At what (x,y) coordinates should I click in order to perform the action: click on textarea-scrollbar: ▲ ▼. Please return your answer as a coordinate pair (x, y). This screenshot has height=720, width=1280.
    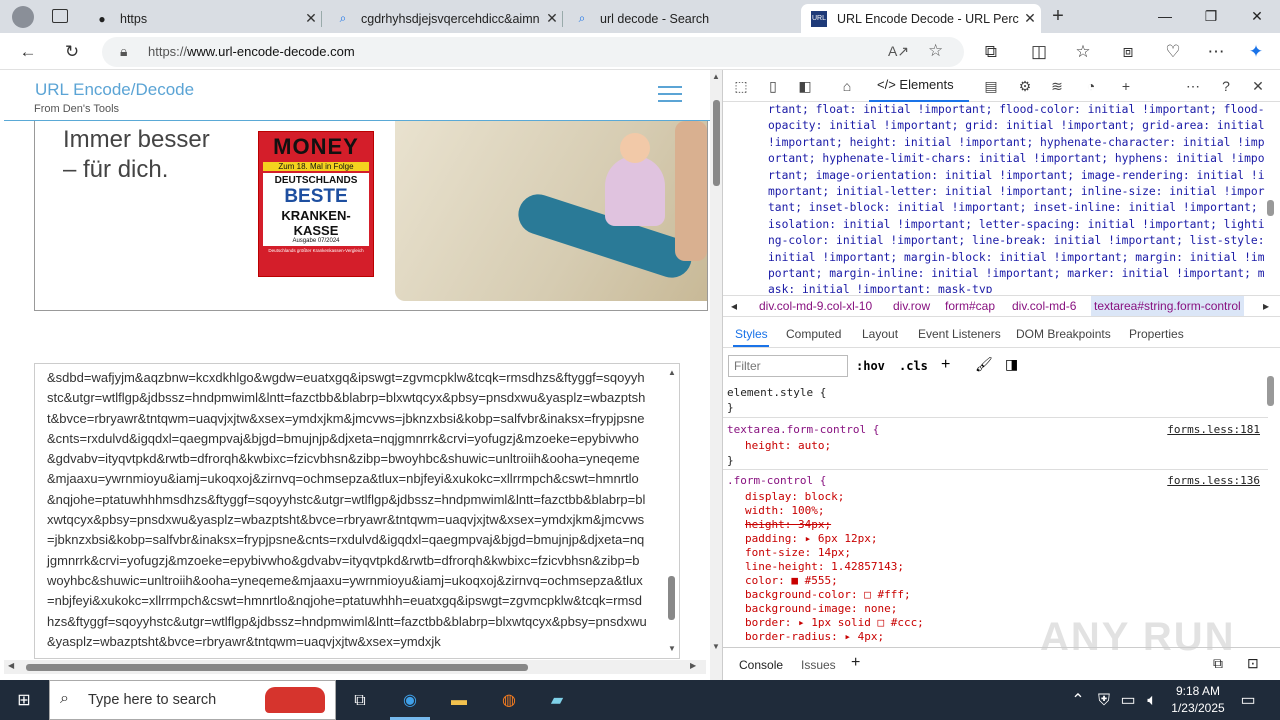
    Looking at the image, I should click on (672, 511).